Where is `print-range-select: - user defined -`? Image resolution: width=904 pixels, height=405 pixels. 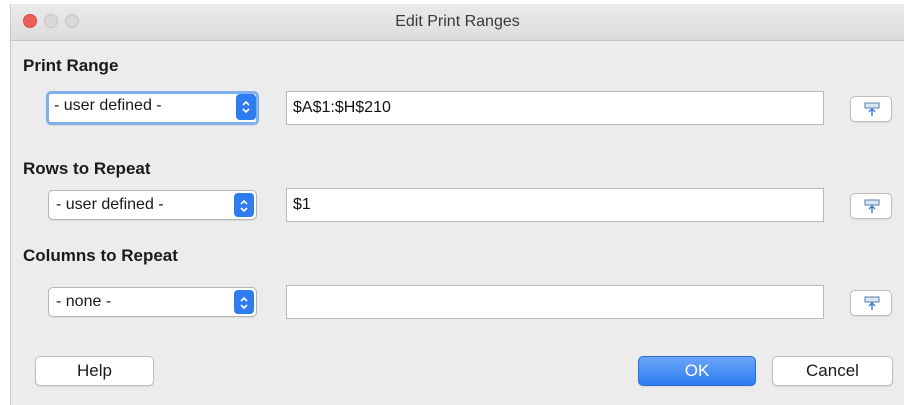 print-range-select: - user defined - is located at coordinates (152, 108).